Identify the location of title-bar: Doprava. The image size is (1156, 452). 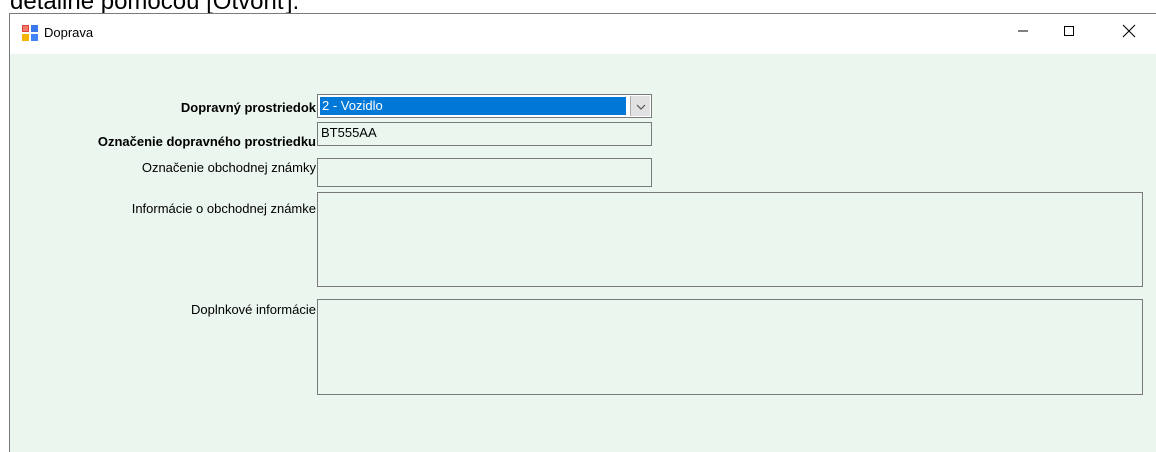
(583, 34).